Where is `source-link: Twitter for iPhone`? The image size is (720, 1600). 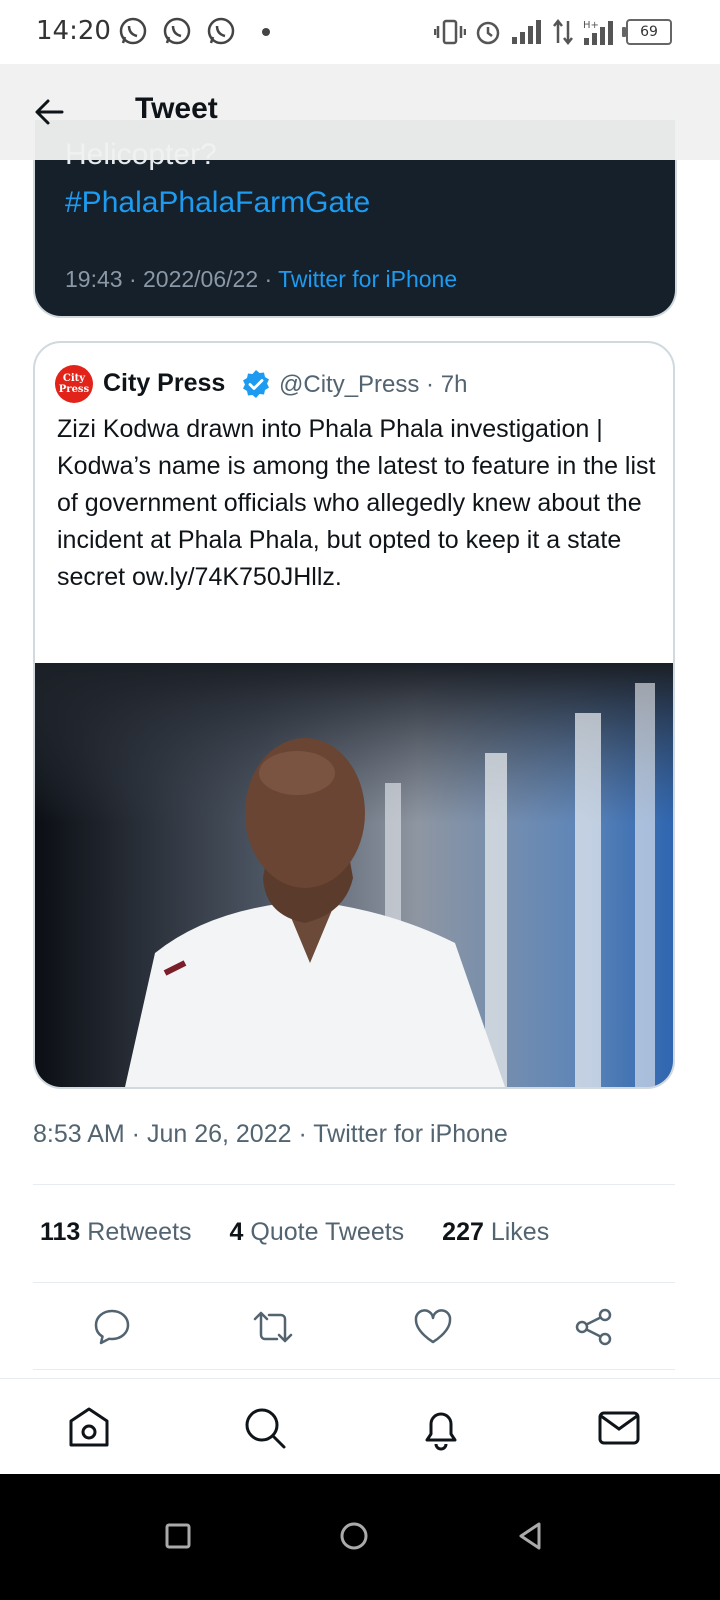
source-link: Twitter for iPhone is located at coordinates (367, 279).